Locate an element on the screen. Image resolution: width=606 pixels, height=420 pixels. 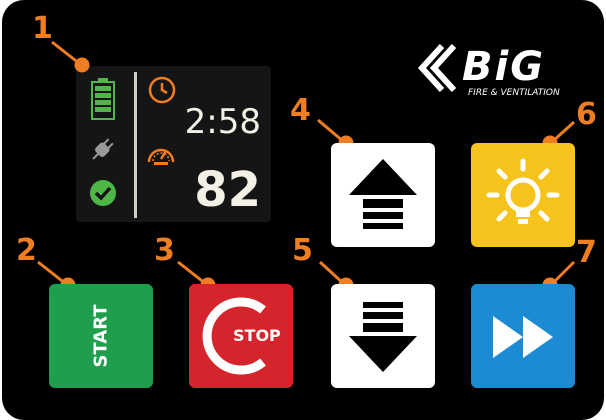
fast-forward-icon is located at coordinates (523, 337).